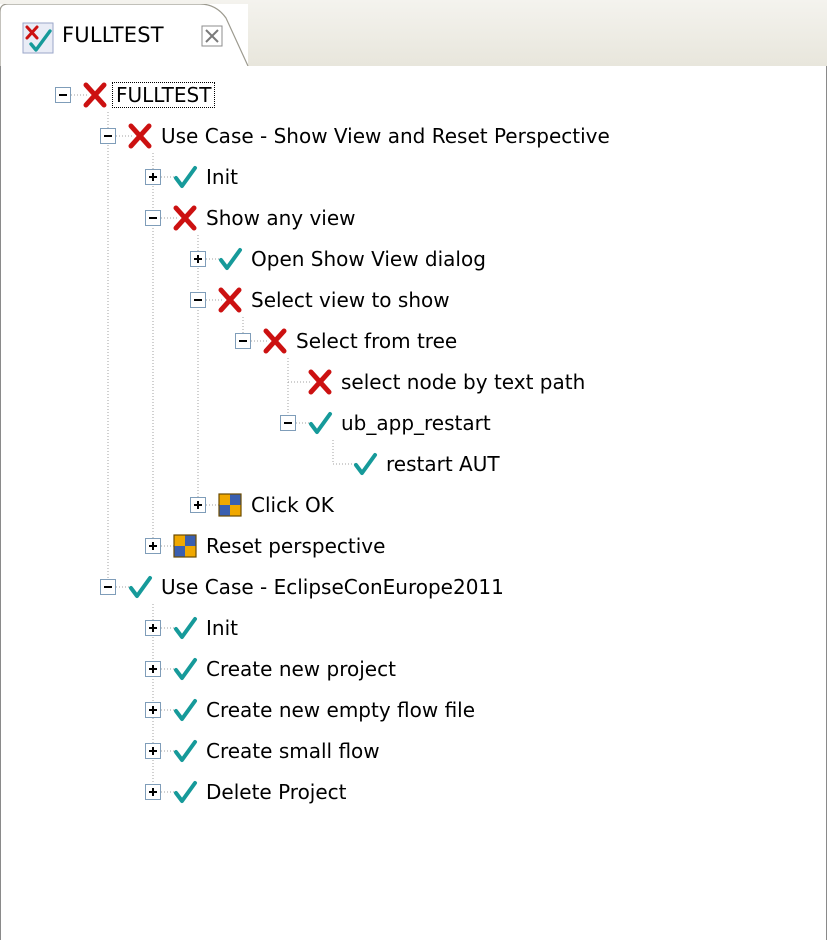 This screenshot has height=940, width=827. What do you see at coordinates (411, 95) in the screenshot?
I see `tree-node: FULLTEST` at bounding box center [411, 95].